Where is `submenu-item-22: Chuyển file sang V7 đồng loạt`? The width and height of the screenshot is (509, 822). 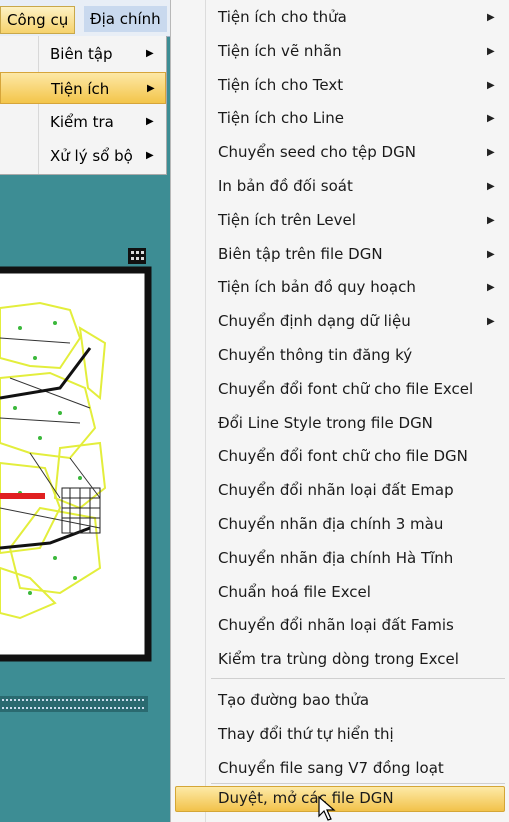 submenu-item-22: Chuyển file sang V7 đồng loạt is located at coordinates (340, 769).